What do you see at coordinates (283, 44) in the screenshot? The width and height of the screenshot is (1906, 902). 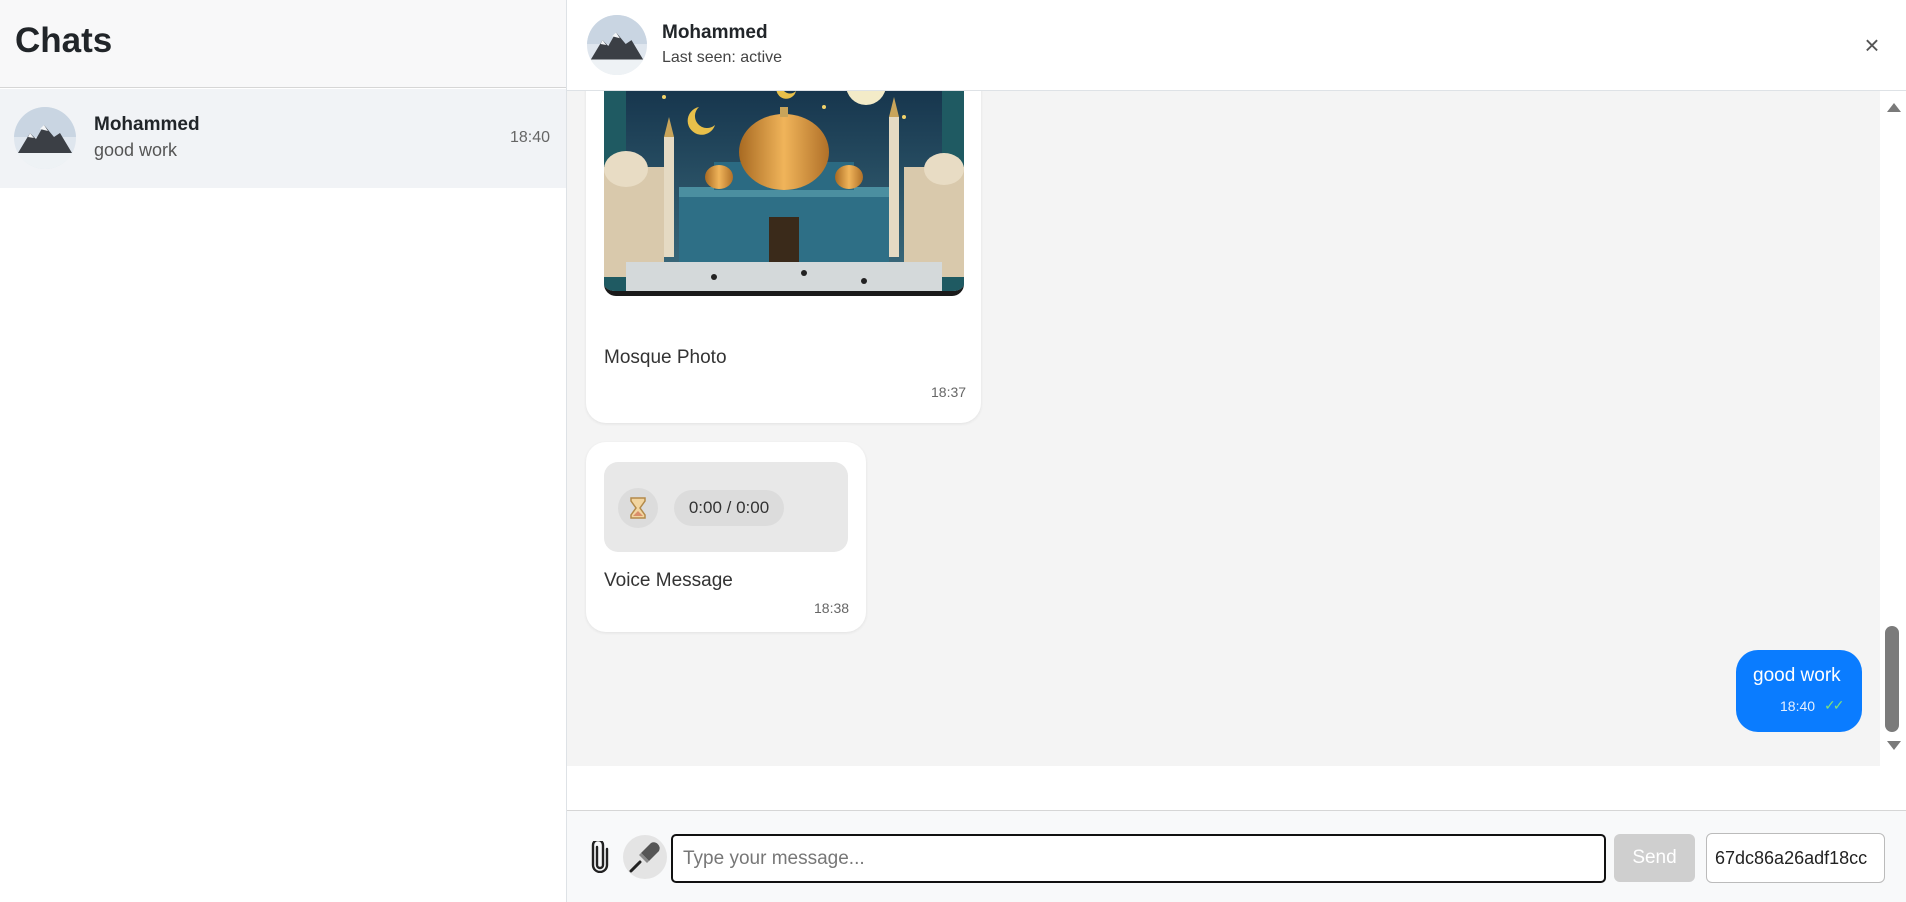 I see `sidebar-header: Chats` at bounding box center [283, 44].